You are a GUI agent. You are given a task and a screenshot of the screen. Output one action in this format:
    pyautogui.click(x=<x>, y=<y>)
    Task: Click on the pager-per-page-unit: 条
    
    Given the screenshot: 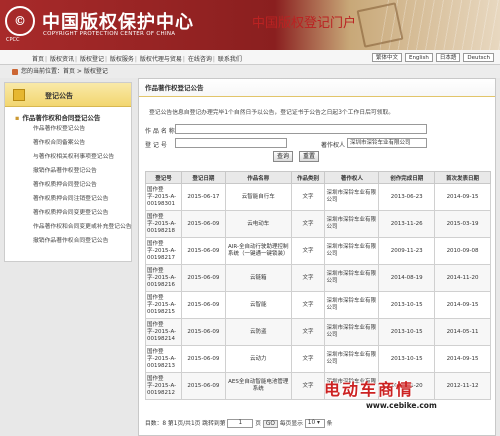 What is the action you would take?
    pyautogui.click(x=329, y=424)
    